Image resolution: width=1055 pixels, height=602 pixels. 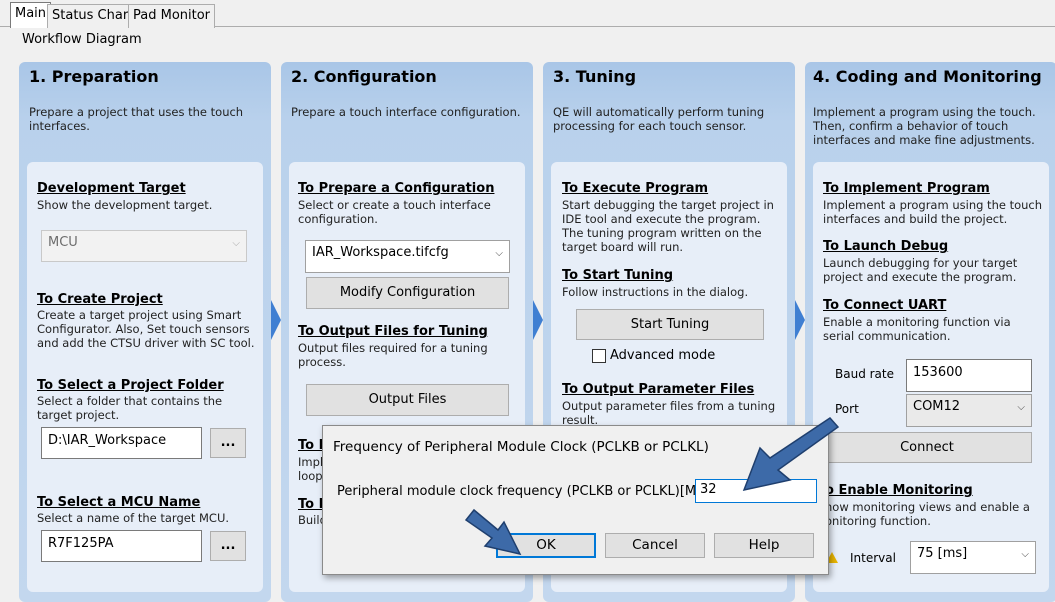 What do you see at coordinates (652, 486) in the screenshot?
I see `annotation-arrows` at bounding box center [652, 486].